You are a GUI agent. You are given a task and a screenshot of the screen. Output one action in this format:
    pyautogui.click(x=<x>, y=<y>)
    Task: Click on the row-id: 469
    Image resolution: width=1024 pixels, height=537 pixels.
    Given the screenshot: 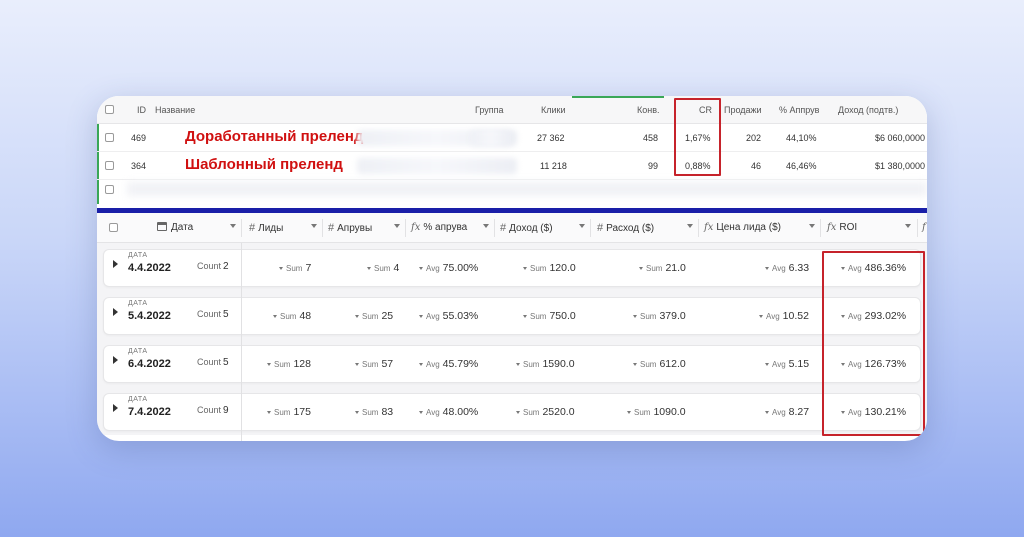 What is the action you would take?
    pyautogui.click(x=139, y=138)
    